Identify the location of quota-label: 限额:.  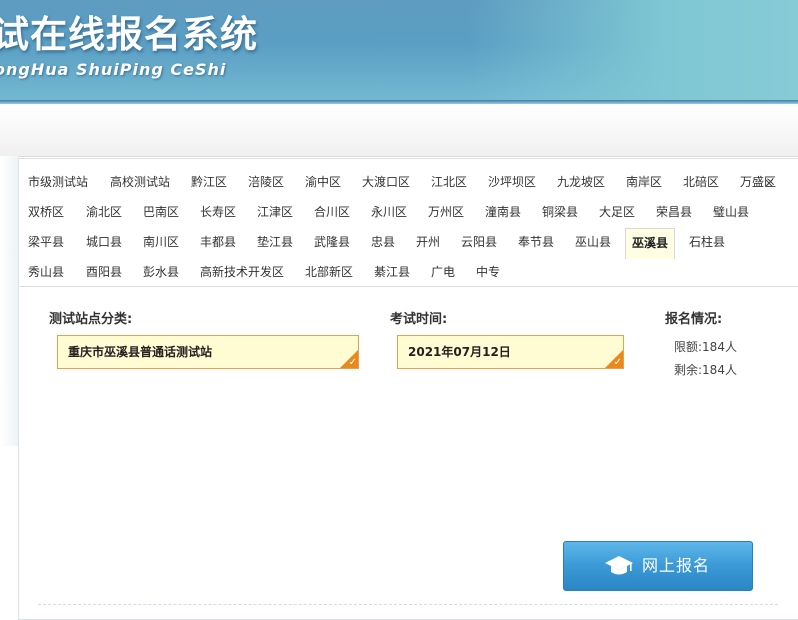
(688, 347).